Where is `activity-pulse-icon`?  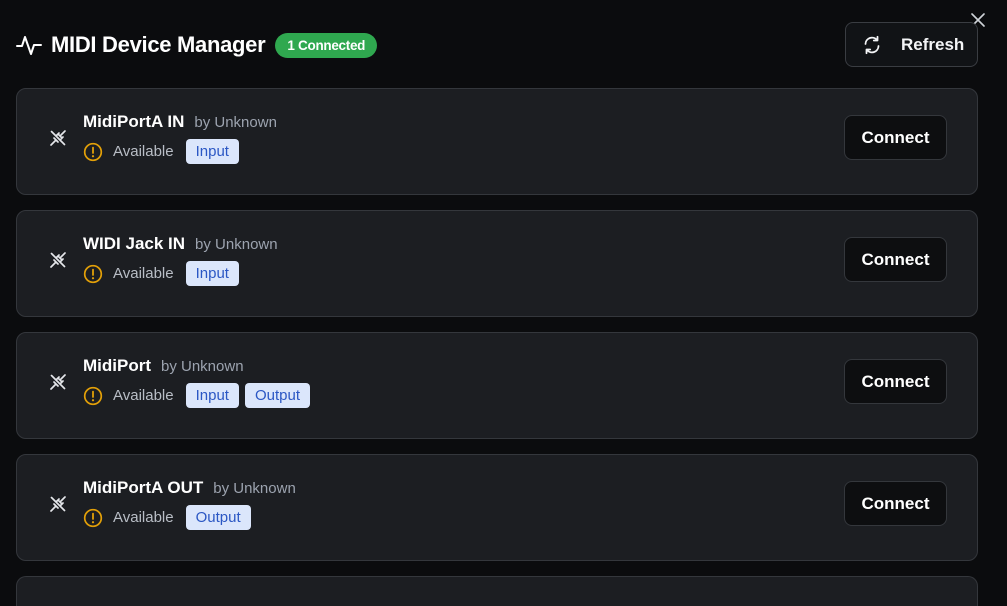 activity-pulse-icon is located at coordinates (29, 45).